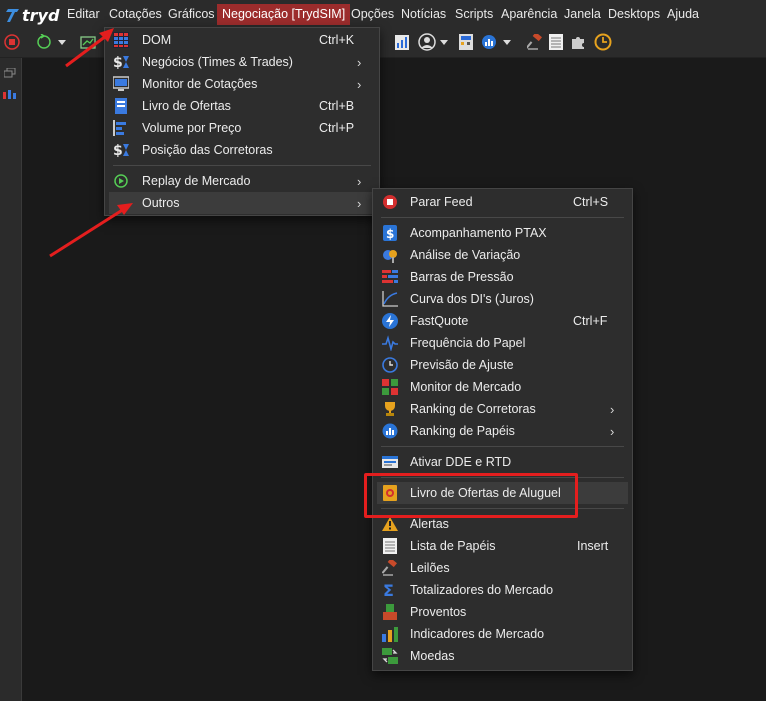 The image size is (766, 701). What do you see at coordinates (12, 42) in the screenshot?
I see `stop-feed-icon` at bounding box center [12, 42].